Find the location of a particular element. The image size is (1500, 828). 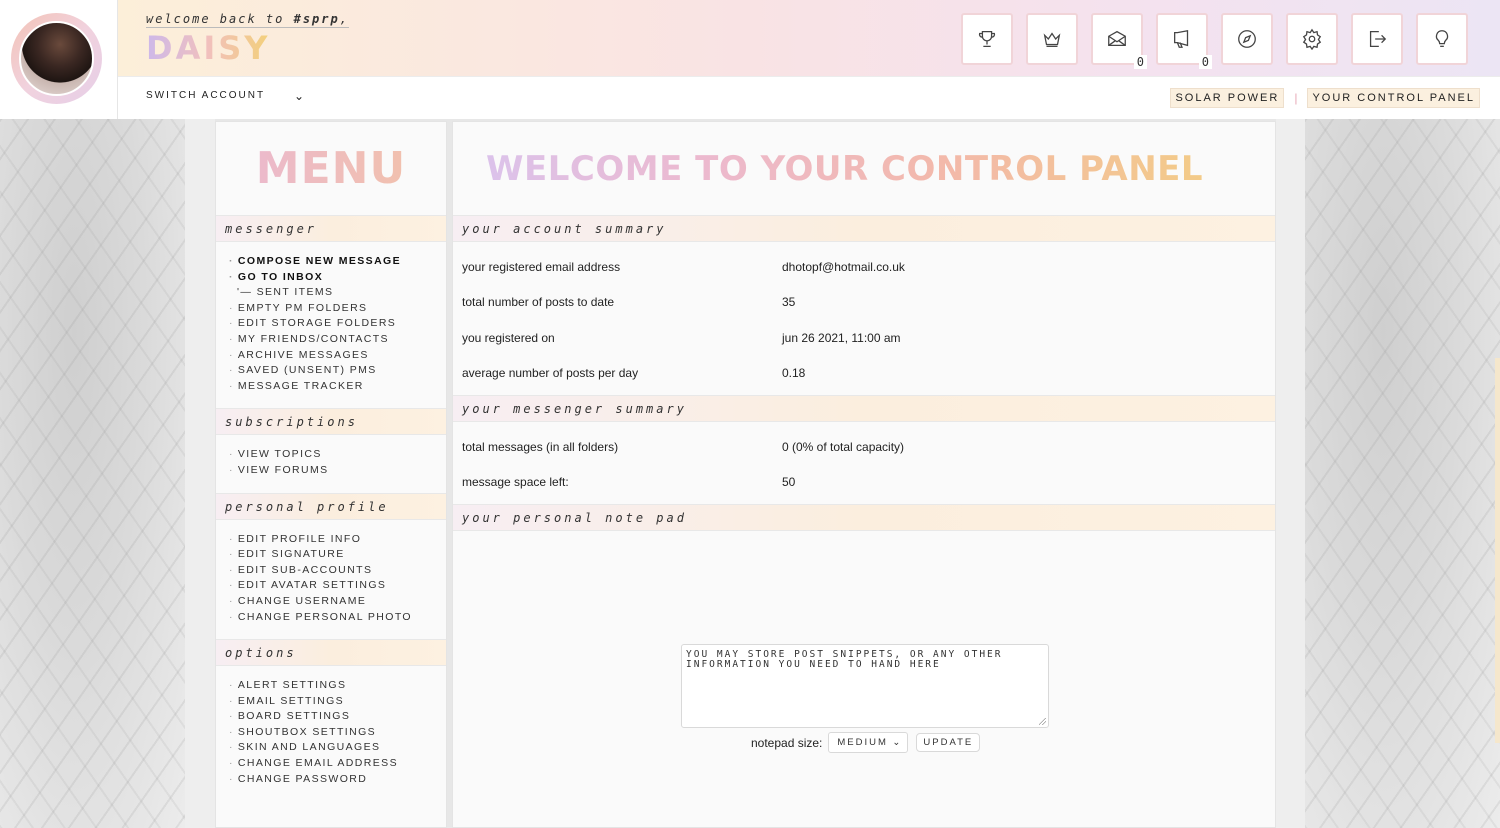

section-heading-note-pad: your personal note pad is located at coordinates (864, 517).